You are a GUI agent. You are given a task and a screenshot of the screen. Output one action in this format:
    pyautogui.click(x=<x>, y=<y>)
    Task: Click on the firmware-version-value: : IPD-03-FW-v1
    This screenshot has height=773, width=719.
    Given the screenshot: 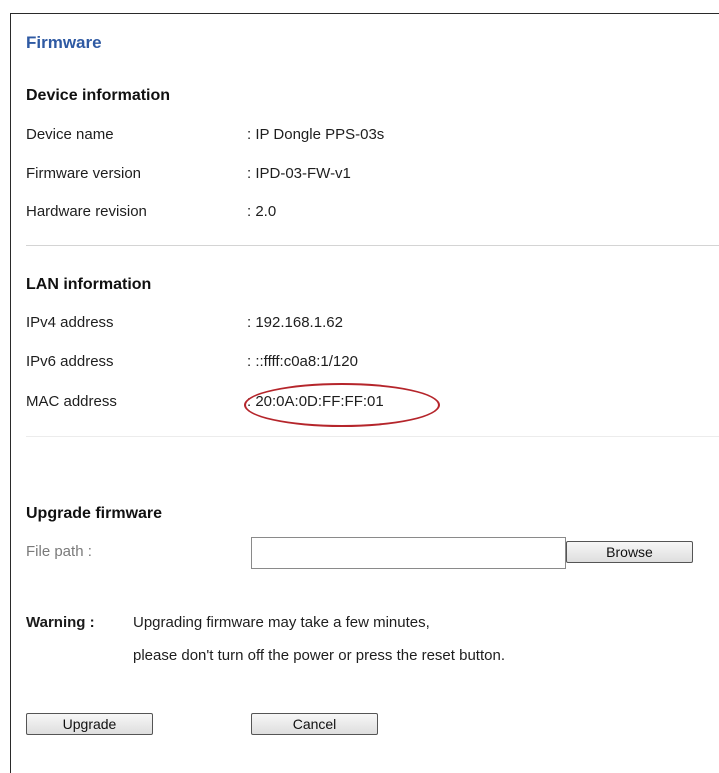 What is the action you would take?
    pyautogui.click(x=299, y=173)
    